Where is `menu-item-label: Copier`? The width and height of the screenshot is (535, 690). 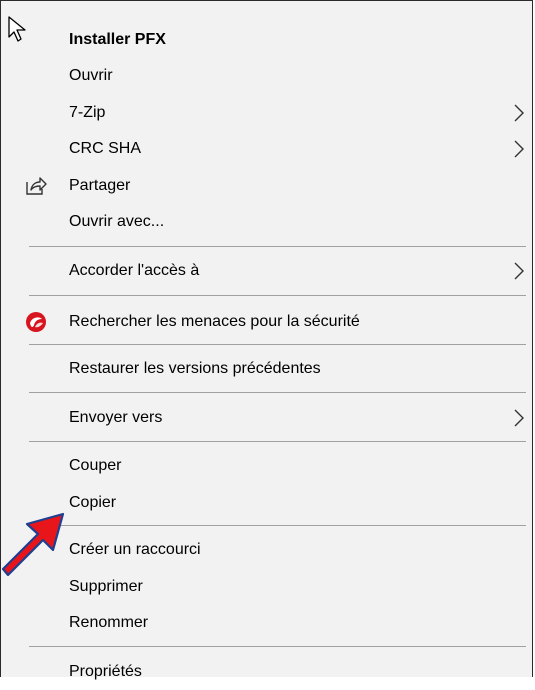
menu-item-label: Copier is located at coordinates (93, 502).